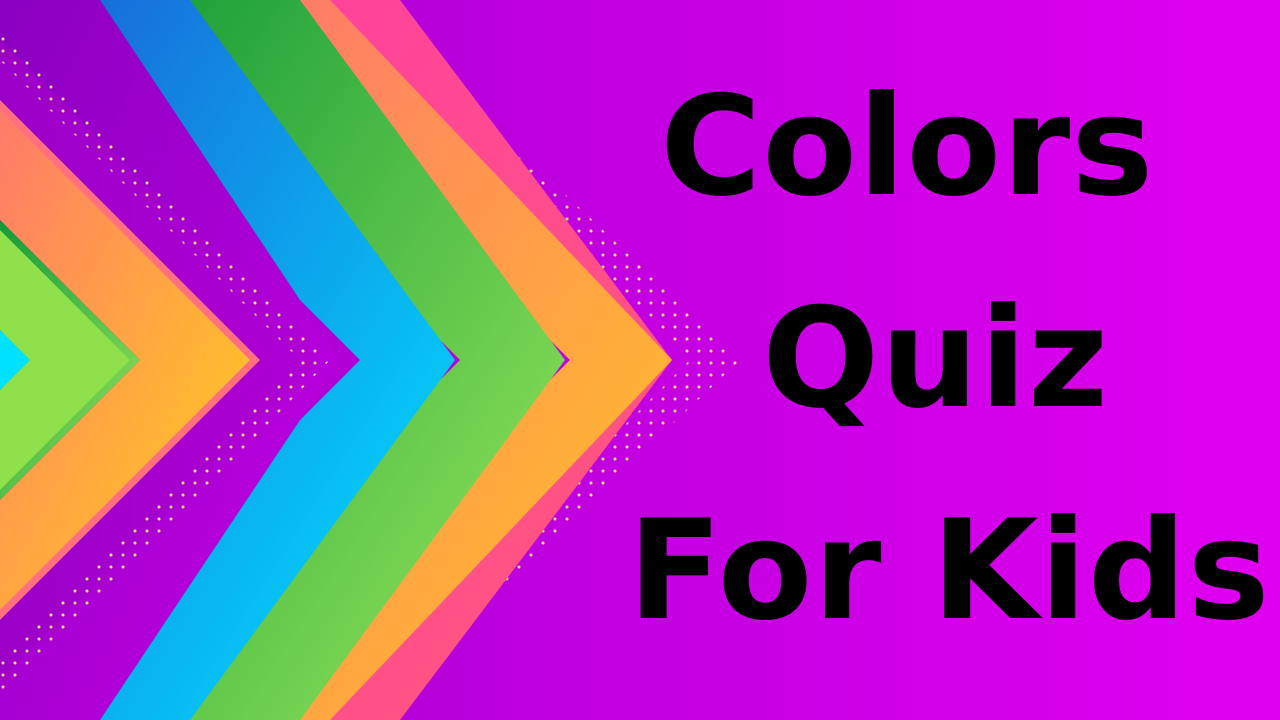 The width and height of the screenshot is (1280, 720). What do you see at coordinates (936, 358) in the screenshot?
I see `title-line-quiz: Quiz` at bounding box center [936, 358].